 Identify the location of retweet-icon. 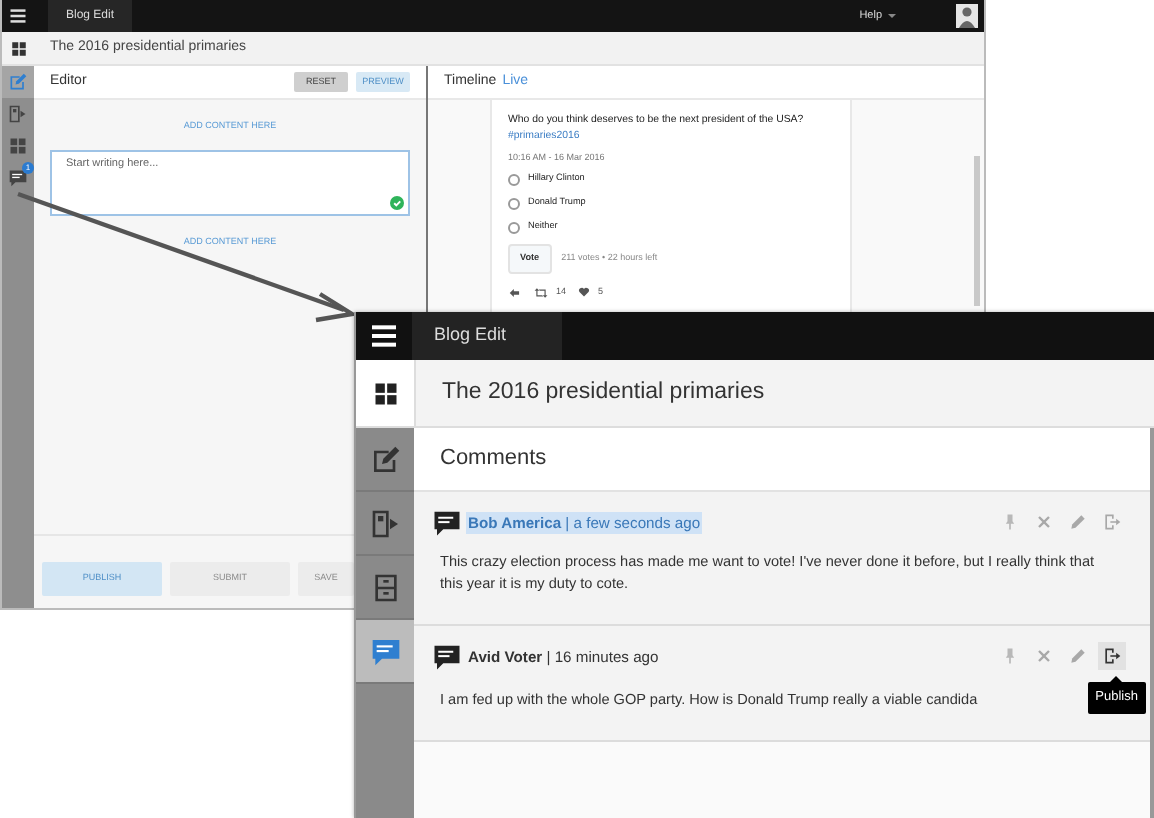
(541, 292).